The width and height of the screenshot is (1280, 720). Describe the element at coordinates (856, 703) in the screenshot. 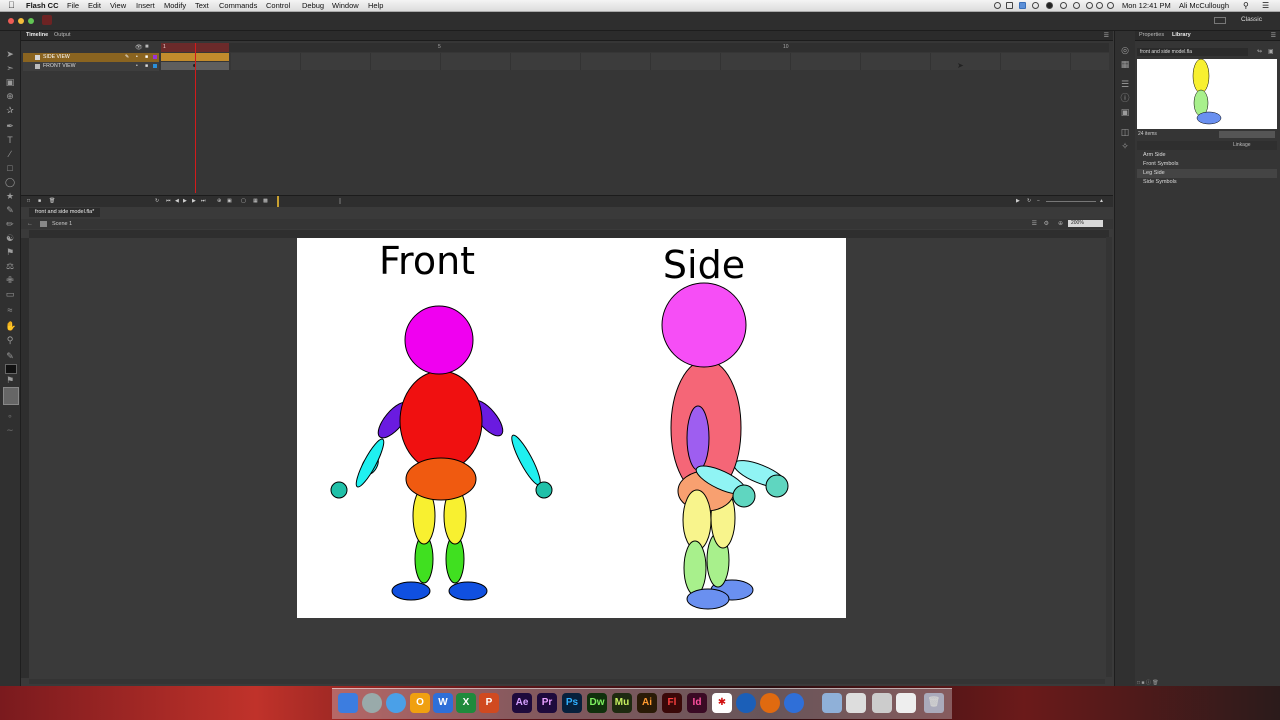

I see `document-icon` at that location.